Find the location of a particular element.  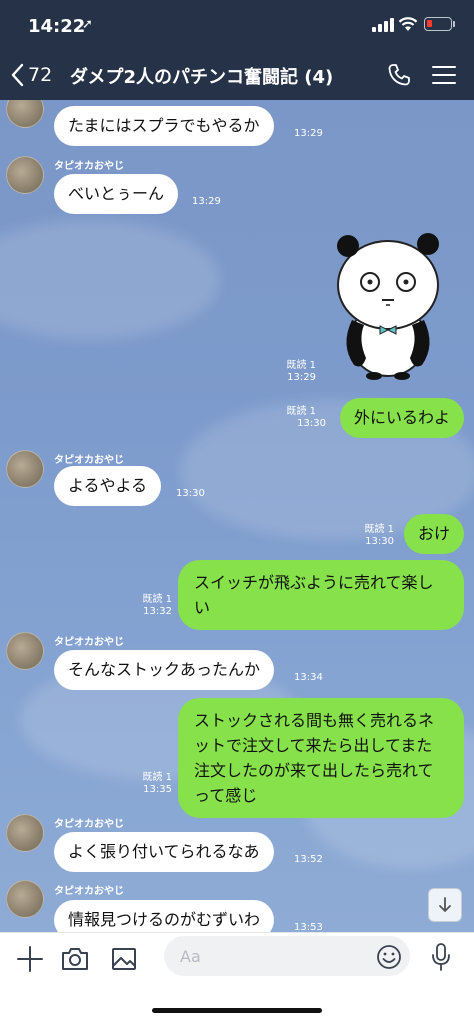

message-bubble: よく張り付いてられるなあ is located at coordinates (164, 852).